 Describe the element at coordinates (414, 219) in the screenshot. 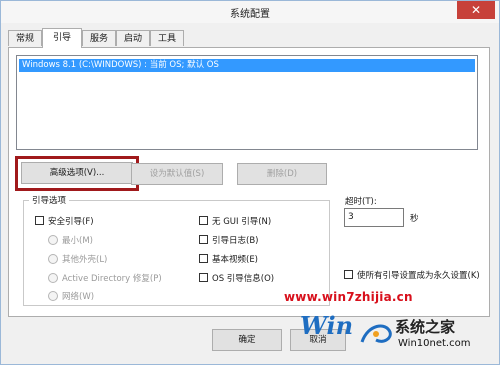

I see `timeout-unit: 秒` at that location.